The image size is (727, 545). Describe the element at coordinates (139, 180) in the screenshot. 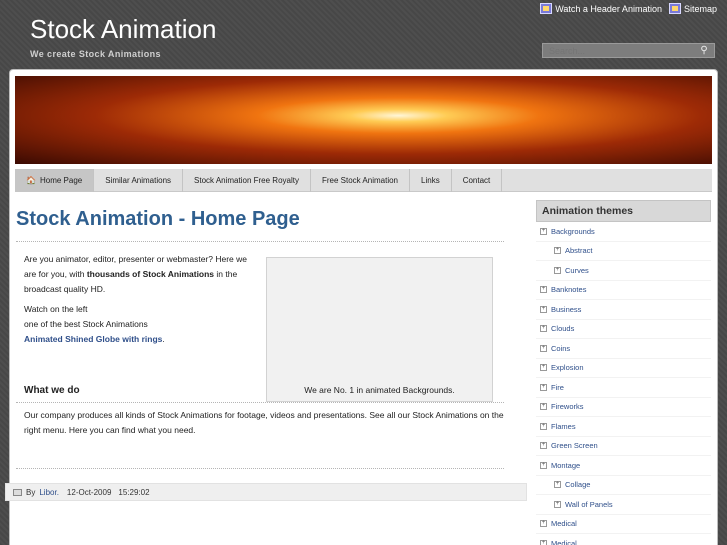

I see `nav-similar-animations: Similar Animations` at that location.